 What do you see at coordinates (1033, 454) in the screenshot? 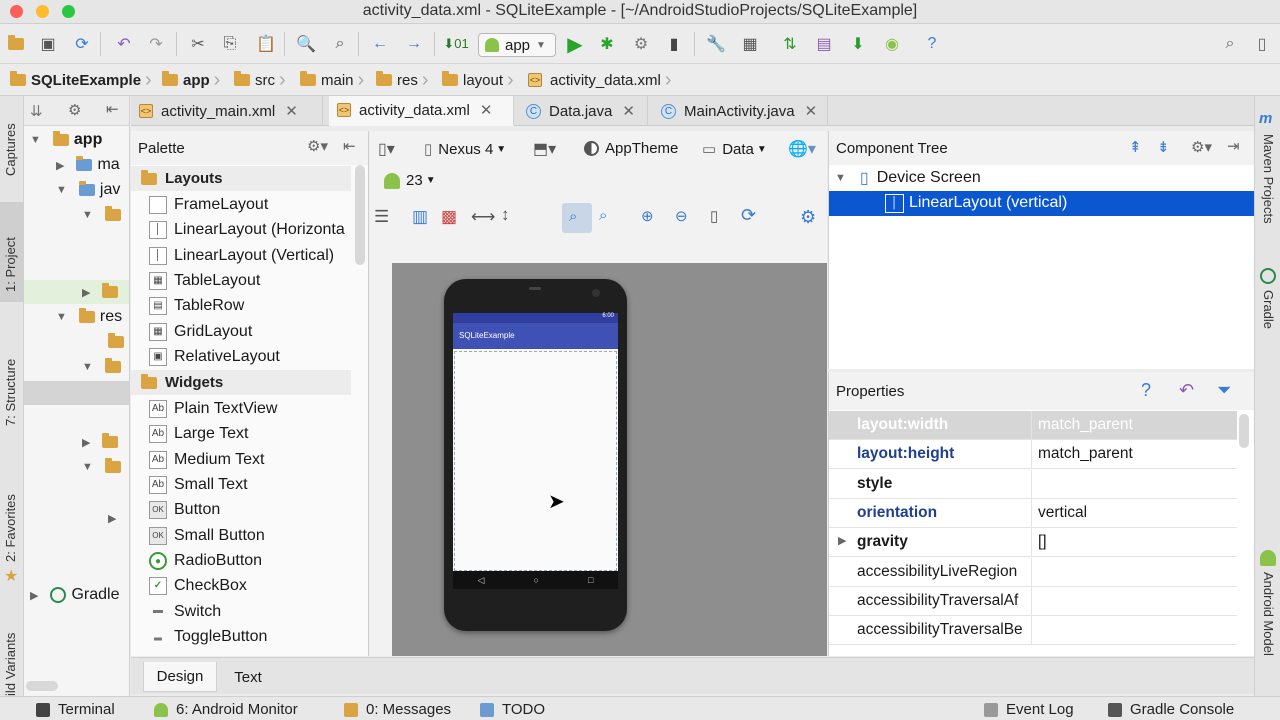
I see `property-row: layout:height match_parent` at bounding box center [1033, 454].